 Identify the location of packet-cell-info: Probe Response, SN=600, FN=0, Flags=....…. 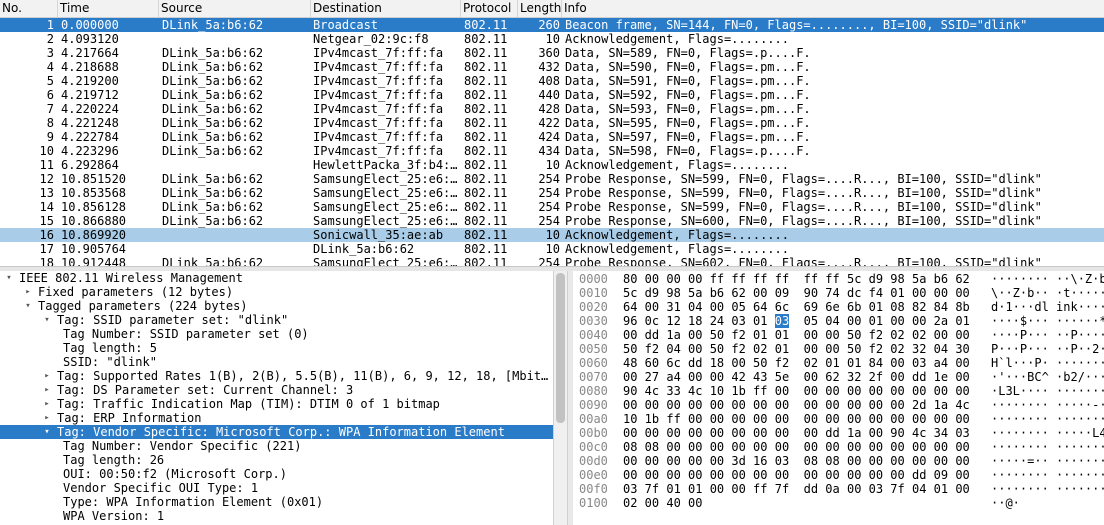
(803, 221).